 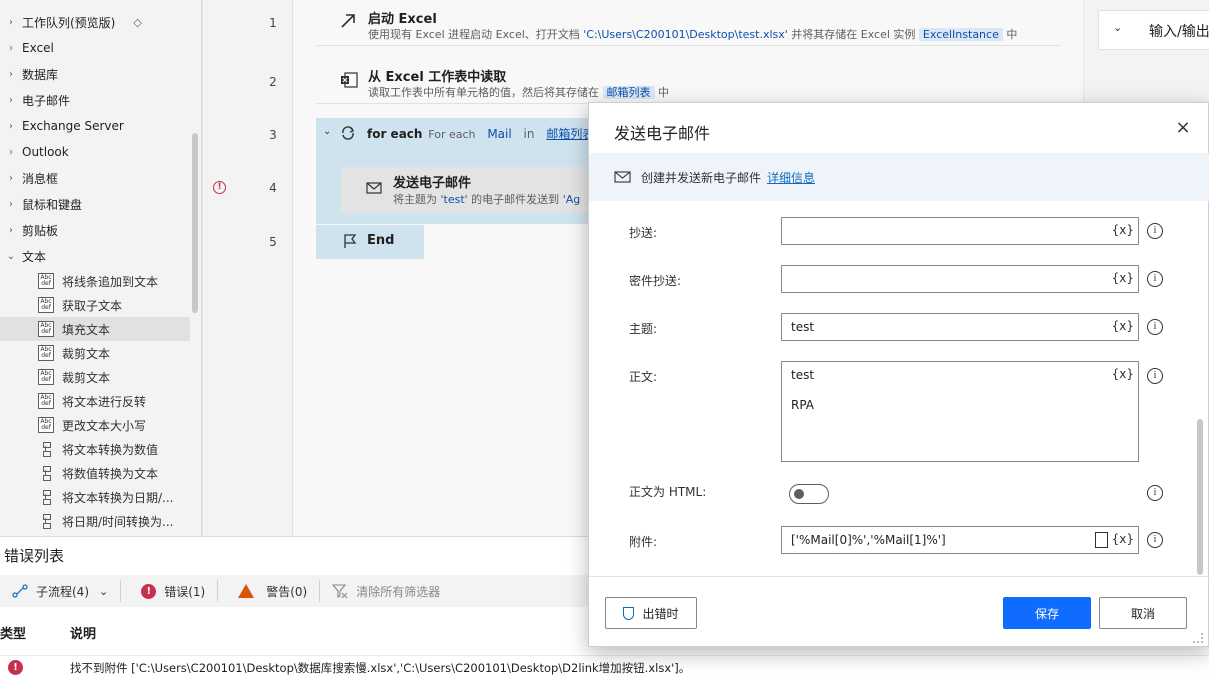 What do you see at coordinates (466, 190) in the screenshot?
I see `action-send-email: 发送电子邮件 将主题为 'test' 的电子邮件发送到 'Ag` at bounding box center [466, 190].